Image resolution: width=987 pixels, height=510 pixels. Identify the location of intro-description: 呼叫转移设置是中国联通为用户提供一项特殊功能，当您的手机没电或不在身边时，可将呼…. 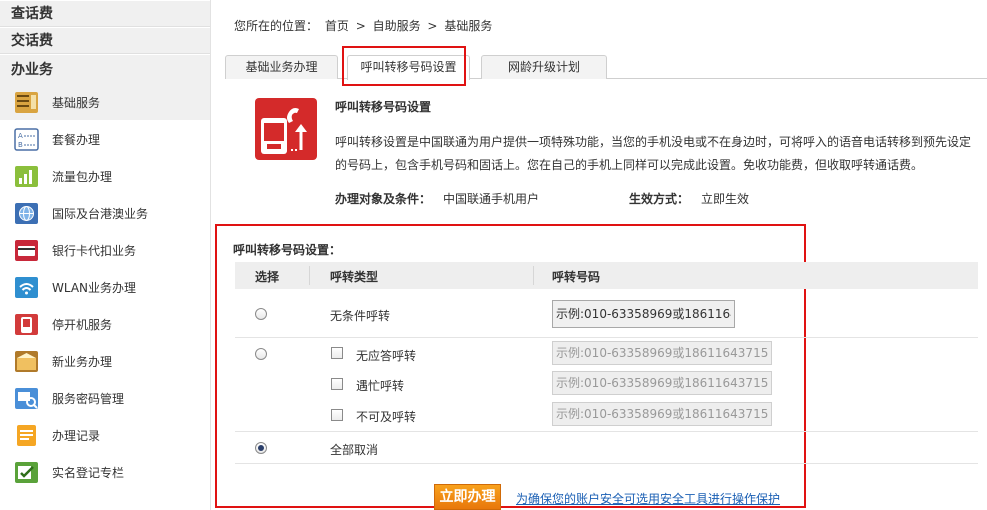
(653, 153).